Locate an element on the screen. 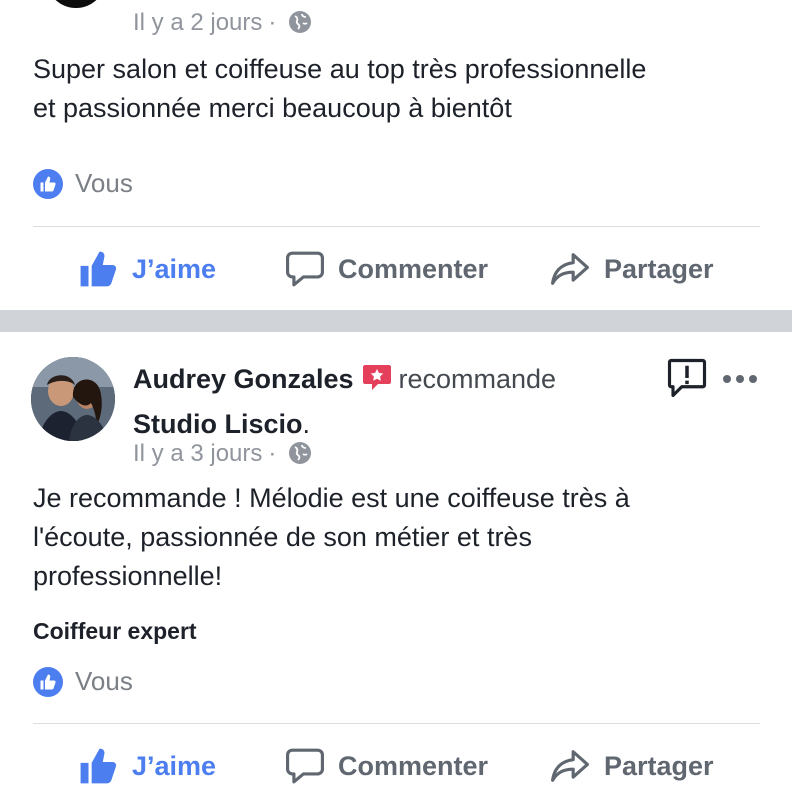 The image size is (792, 800). post2-meta: Il y a 3 jours · is located at coordinates (222, 456).